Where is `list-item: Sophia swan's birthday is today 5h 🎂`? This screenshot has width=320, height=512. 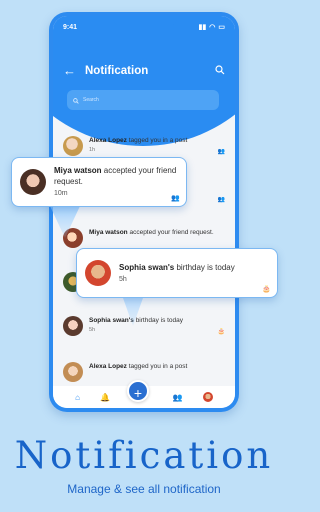 list-item: Sophia swan's birthday is today 5h 🎂 is located at coordinates (144, 330).